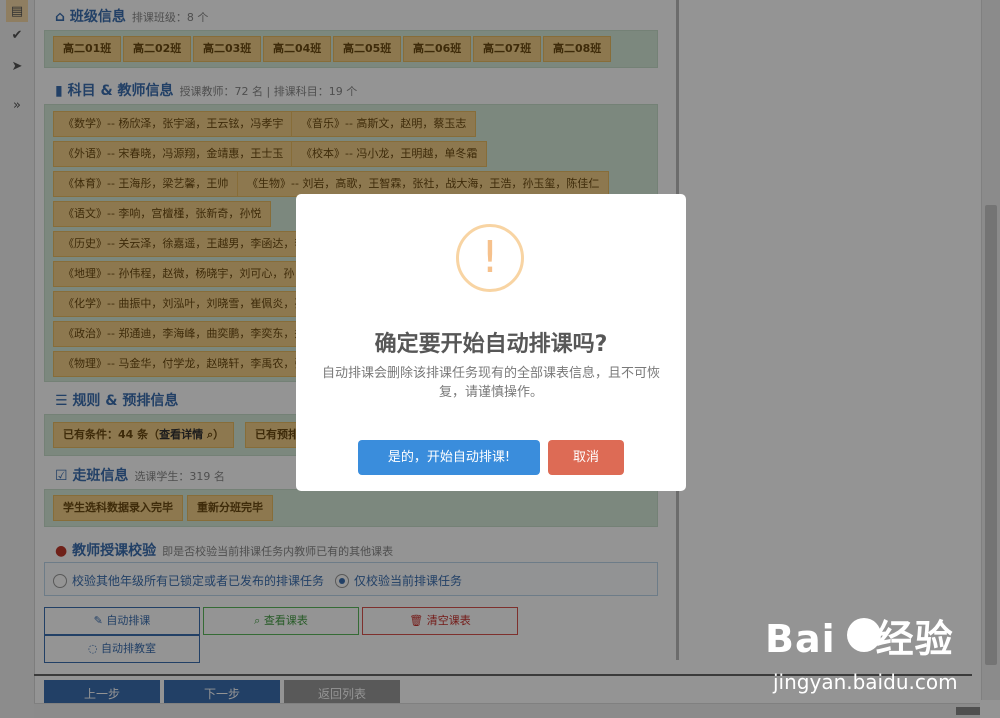 This screenshot has width=1000, height=718. I want to click on paw-logo-icon, so click(864, 635).